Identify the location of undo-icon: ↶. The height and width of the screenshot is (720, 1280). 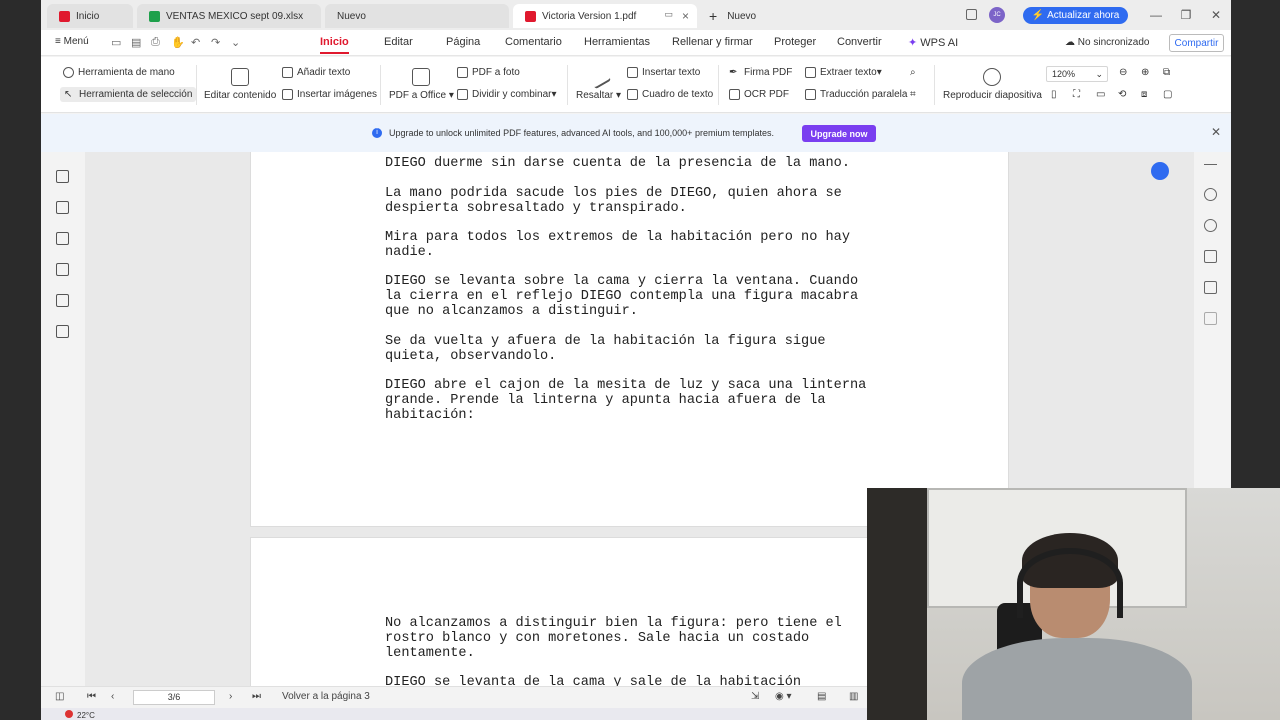
(195, 42).